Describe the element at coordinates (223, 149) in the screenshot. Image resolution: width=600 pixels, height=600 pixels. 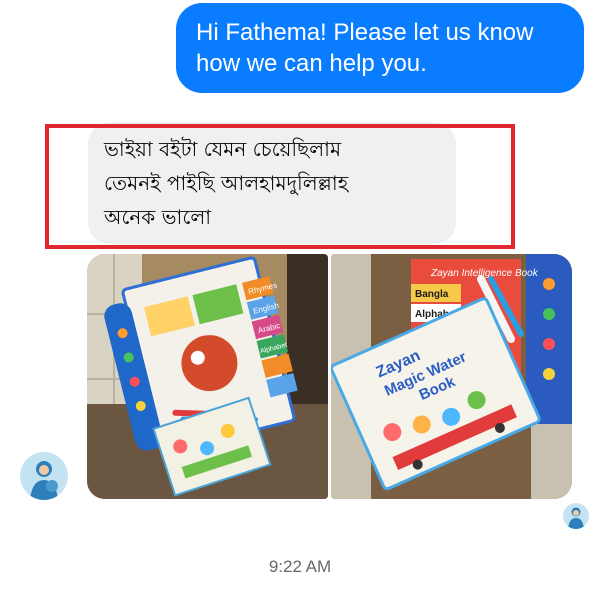
I see `incoming-message-line: ভাইয়া বইটা যেমন চেয়েছিলাম` at that location.